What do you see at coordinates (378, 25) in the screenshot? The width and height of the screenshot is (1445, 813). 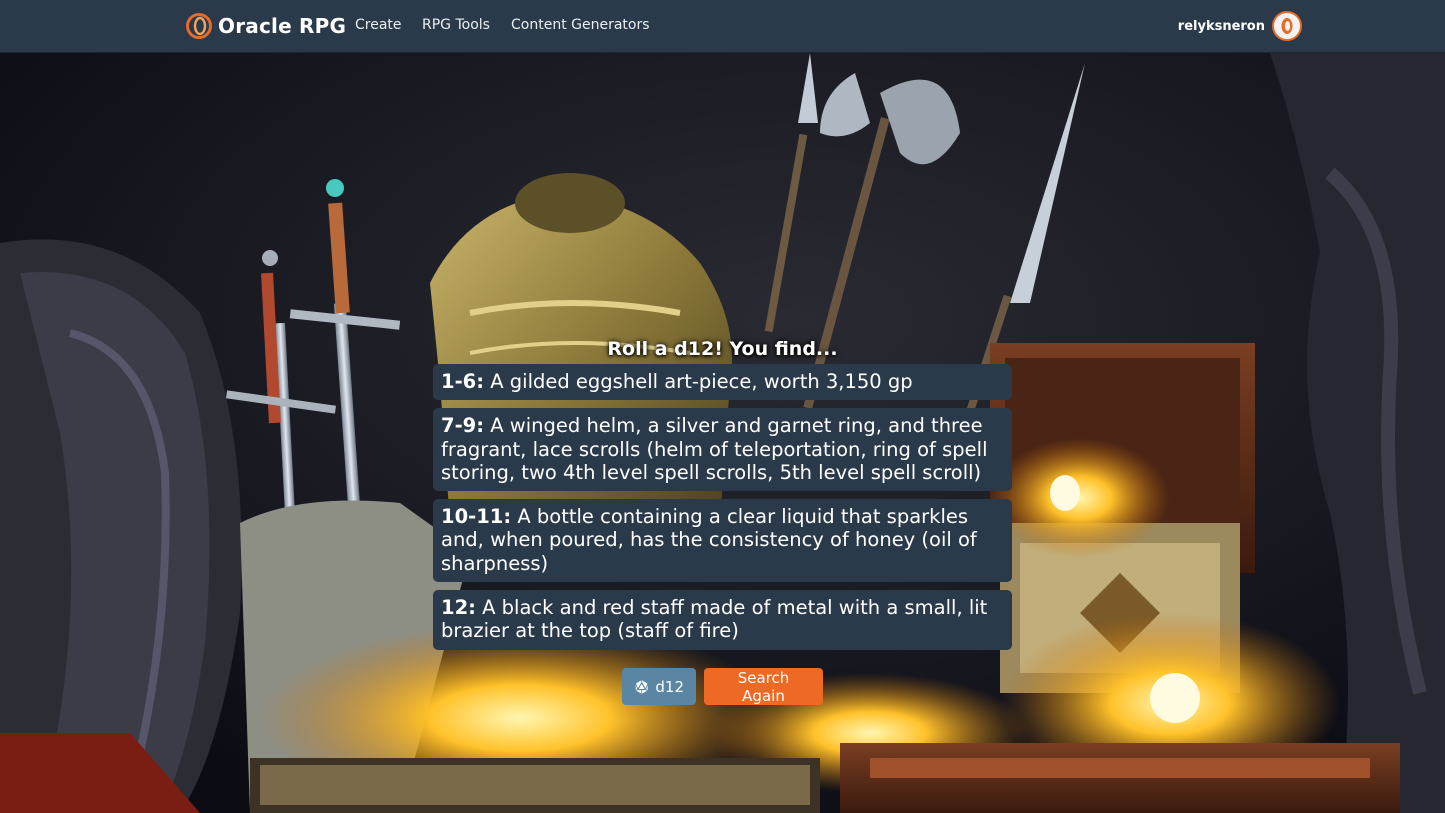 I see `nav-link-create: Create` at bounding box center [378, 25].